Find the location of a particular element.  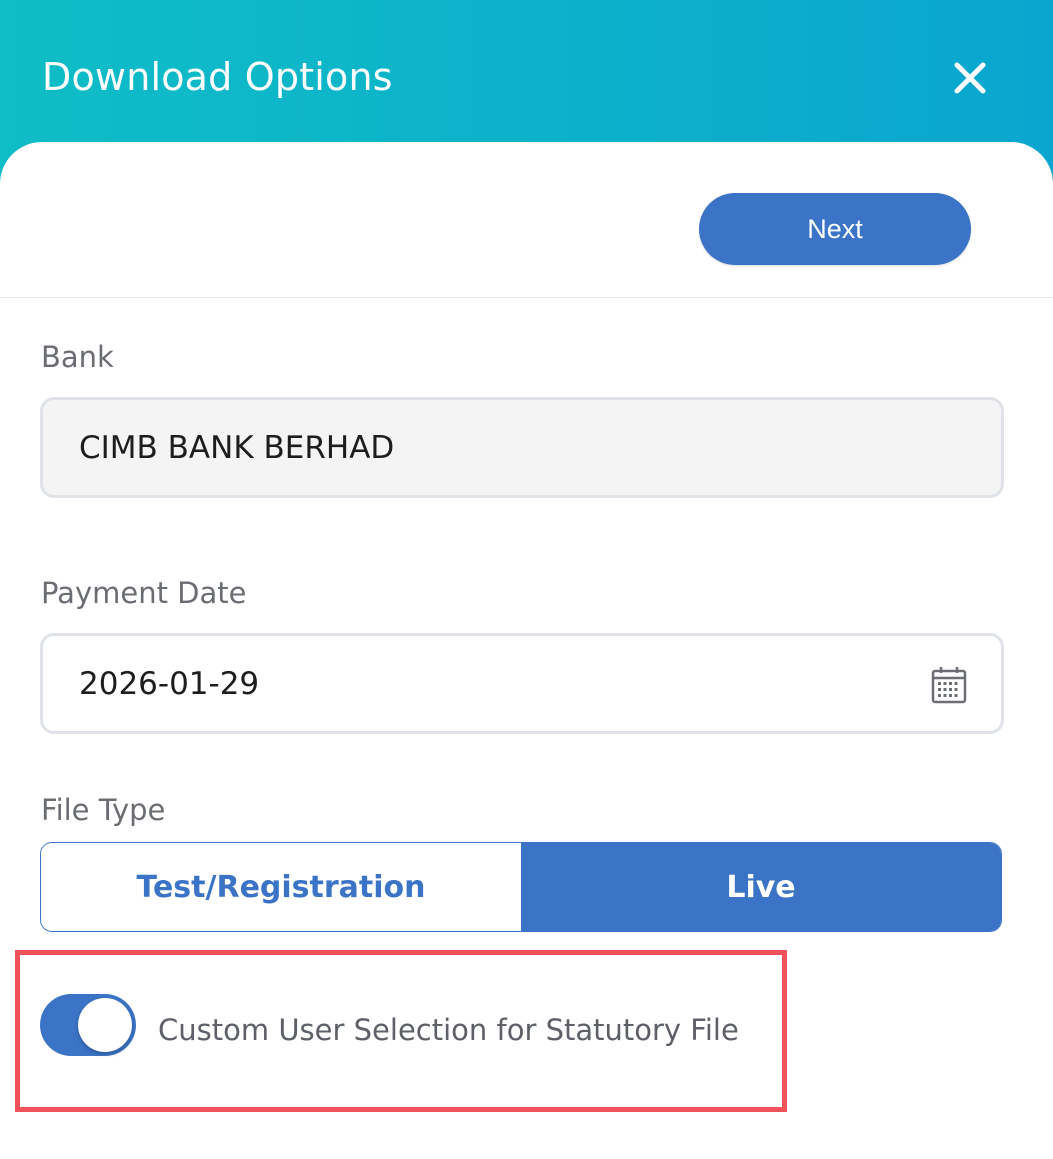

file-type-option-live: Live is located at coordinates (761, 887).